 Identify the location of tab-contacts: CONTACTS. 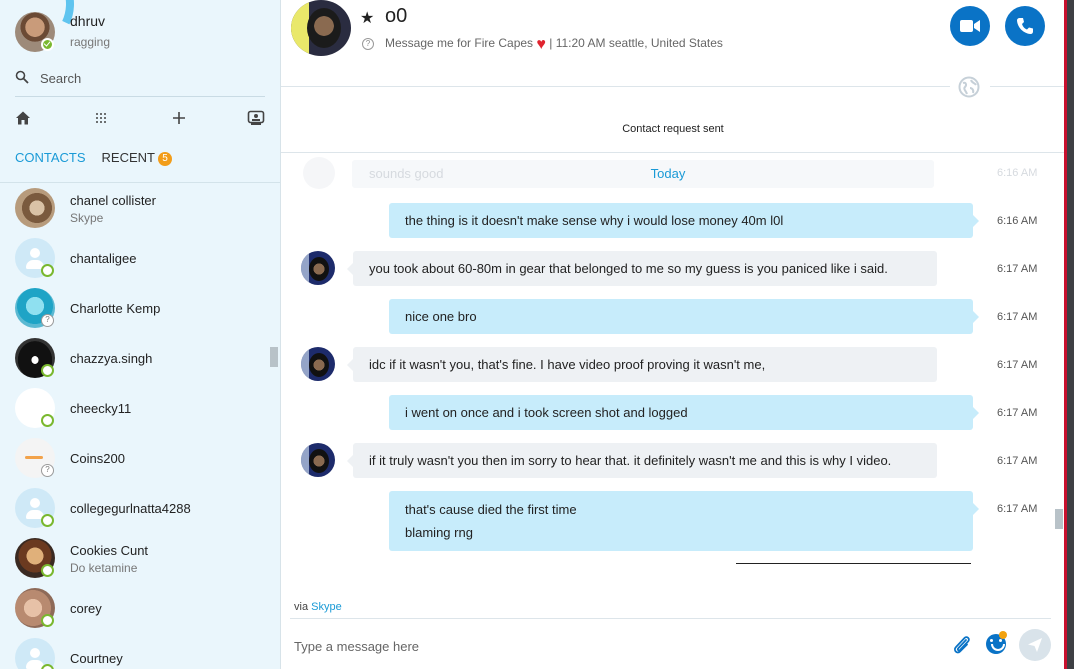
(50, 158).